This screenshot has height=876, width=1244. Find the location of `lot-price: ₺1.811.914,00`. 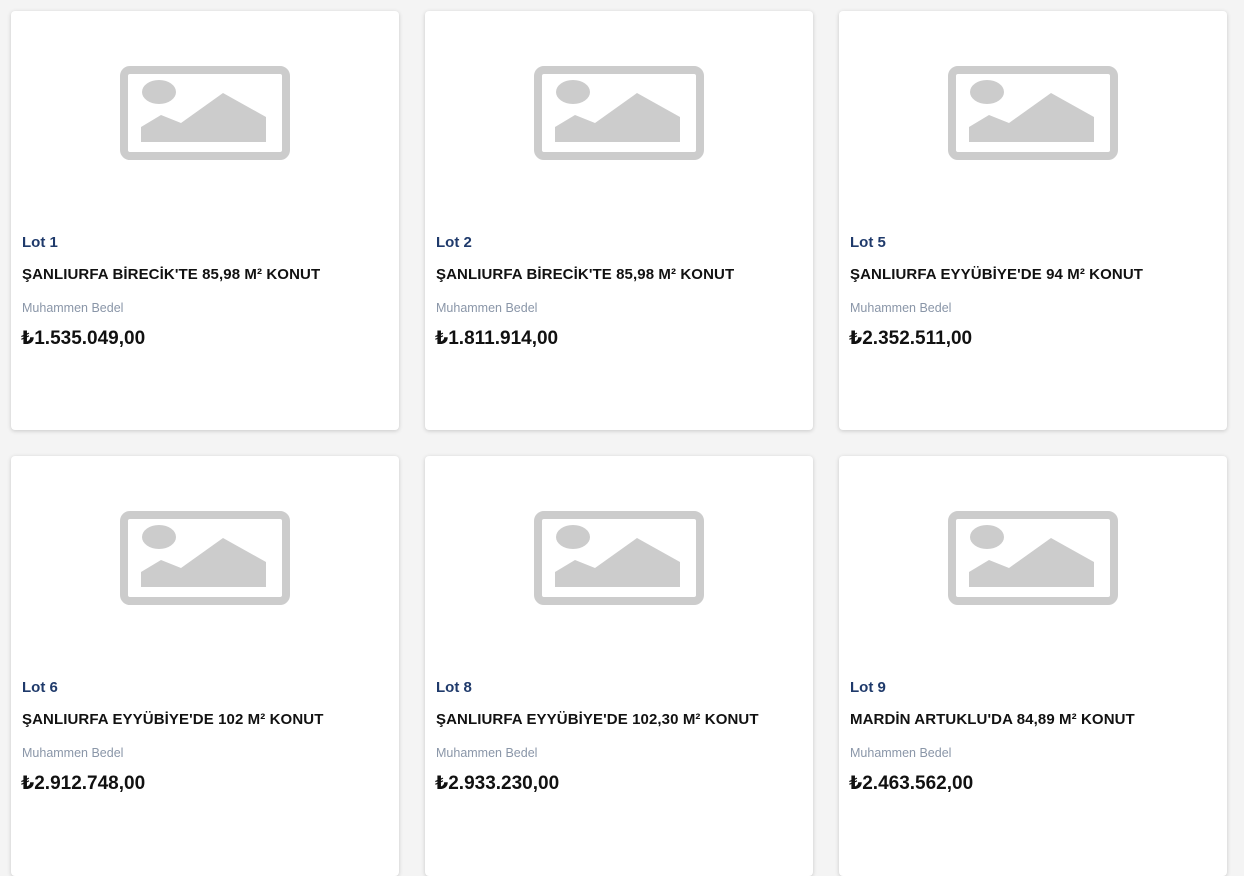

lot-price: ₺1.811.914,00 is located at coordinates (497, 338).